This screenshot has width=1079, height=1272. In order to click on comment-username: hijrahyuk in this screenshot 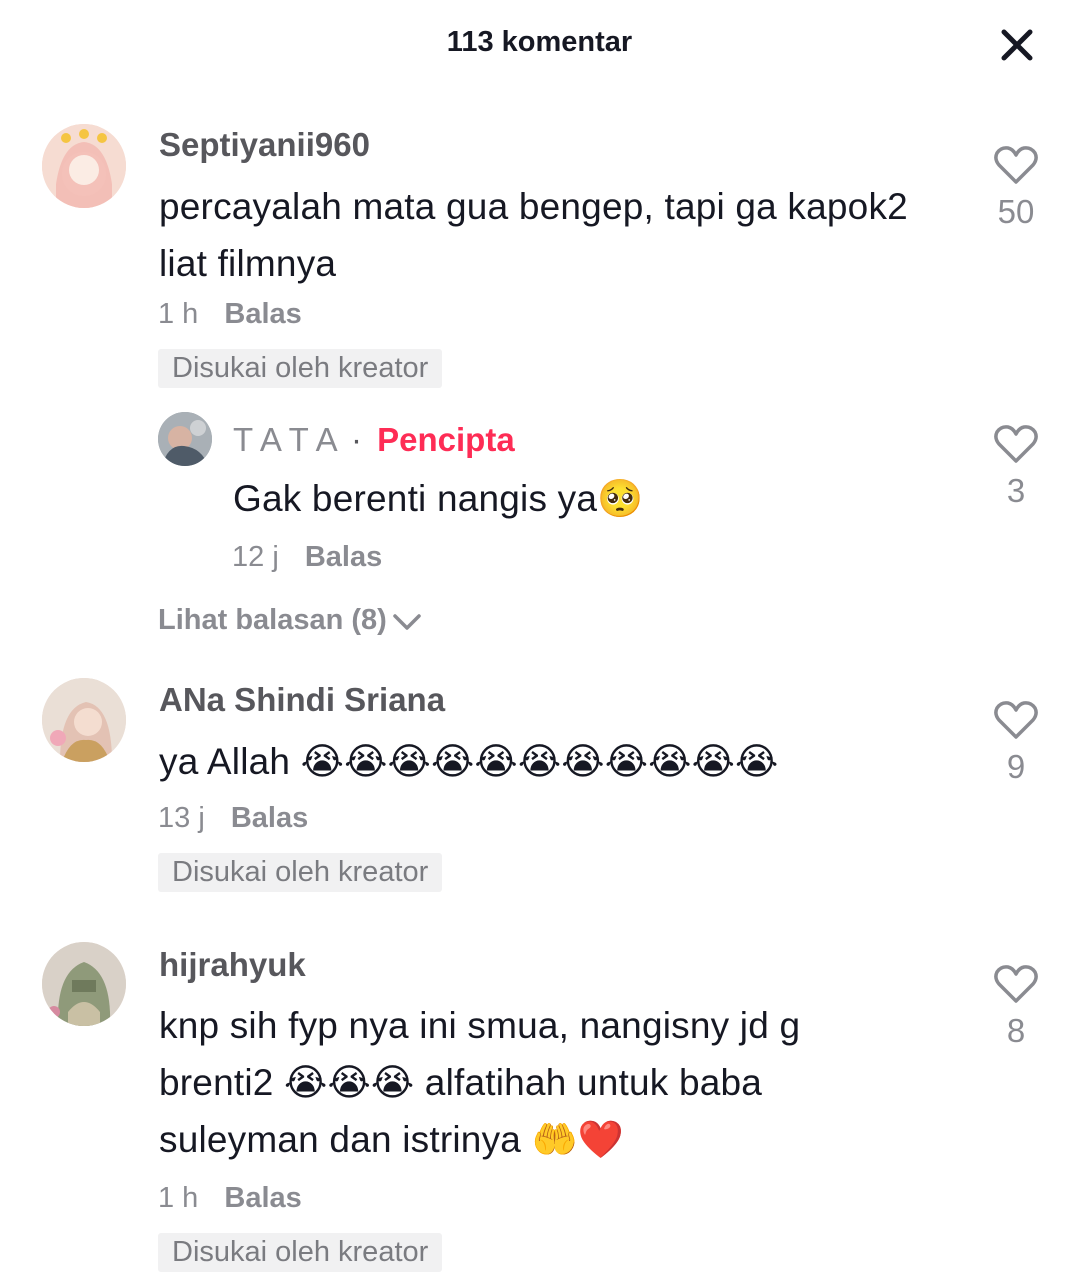, I will do `click(232, 965)`.